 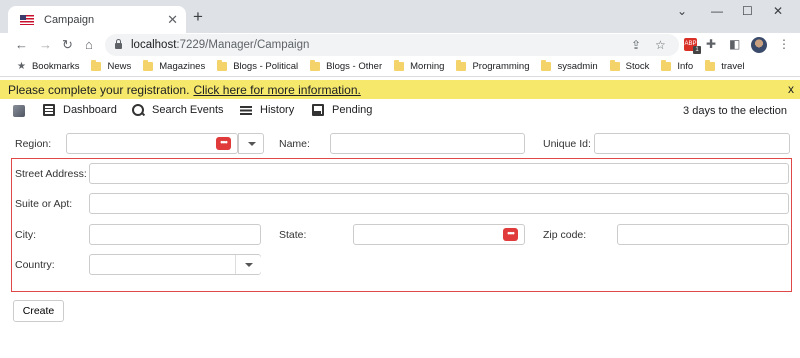 What do you see at coordinates (419, 66) in the screenshot?
I see `bookmark-item: Morning` at bounding box center [419, 66].